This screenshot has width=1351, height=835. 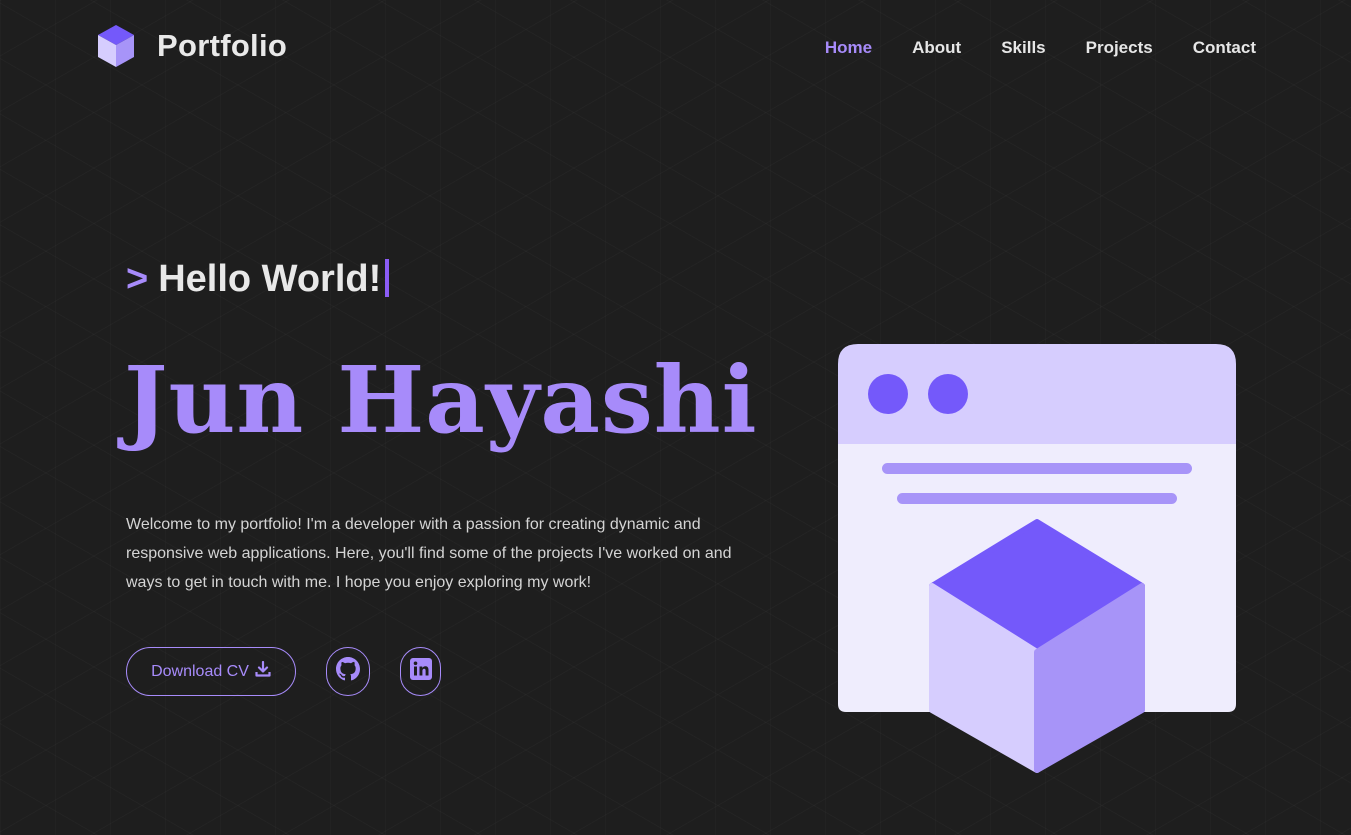 What do you see at coordinates (270, 279) in the screenshot?
I see `greeting-text: Hello World!` at bounding box center [270, 279].